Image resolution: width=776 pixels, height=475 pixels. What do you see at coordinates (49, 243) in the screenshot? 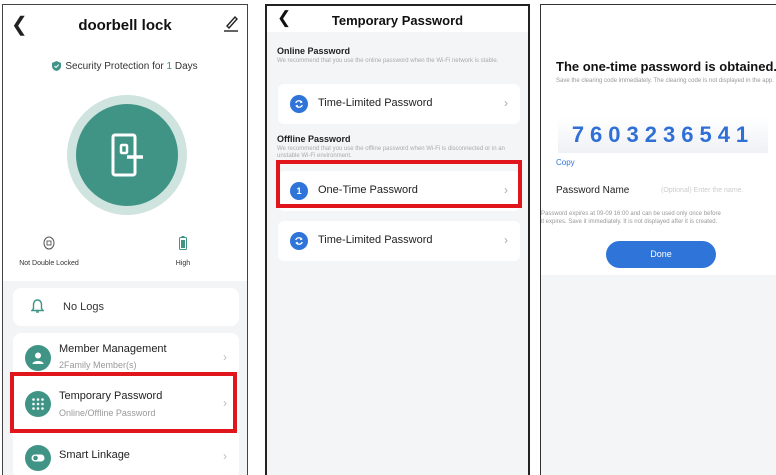
I see `double-lock-icon` at bounding box center [49, 243].